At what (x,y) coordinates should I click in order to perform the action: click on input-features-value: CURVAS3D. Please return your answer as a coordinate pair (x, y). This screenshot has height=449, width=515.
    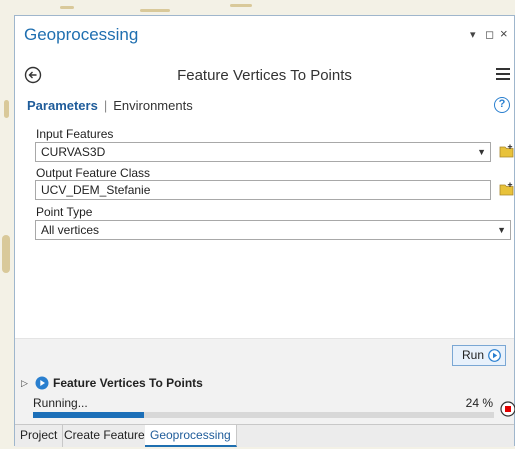
    Looking at the image, I should click on (73, 152).